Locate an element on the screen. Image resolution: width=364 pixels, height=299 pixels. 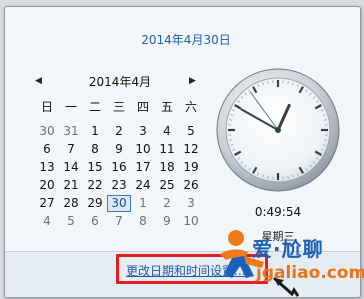
calendar-day: 12 is located at coordinates (191, 149).